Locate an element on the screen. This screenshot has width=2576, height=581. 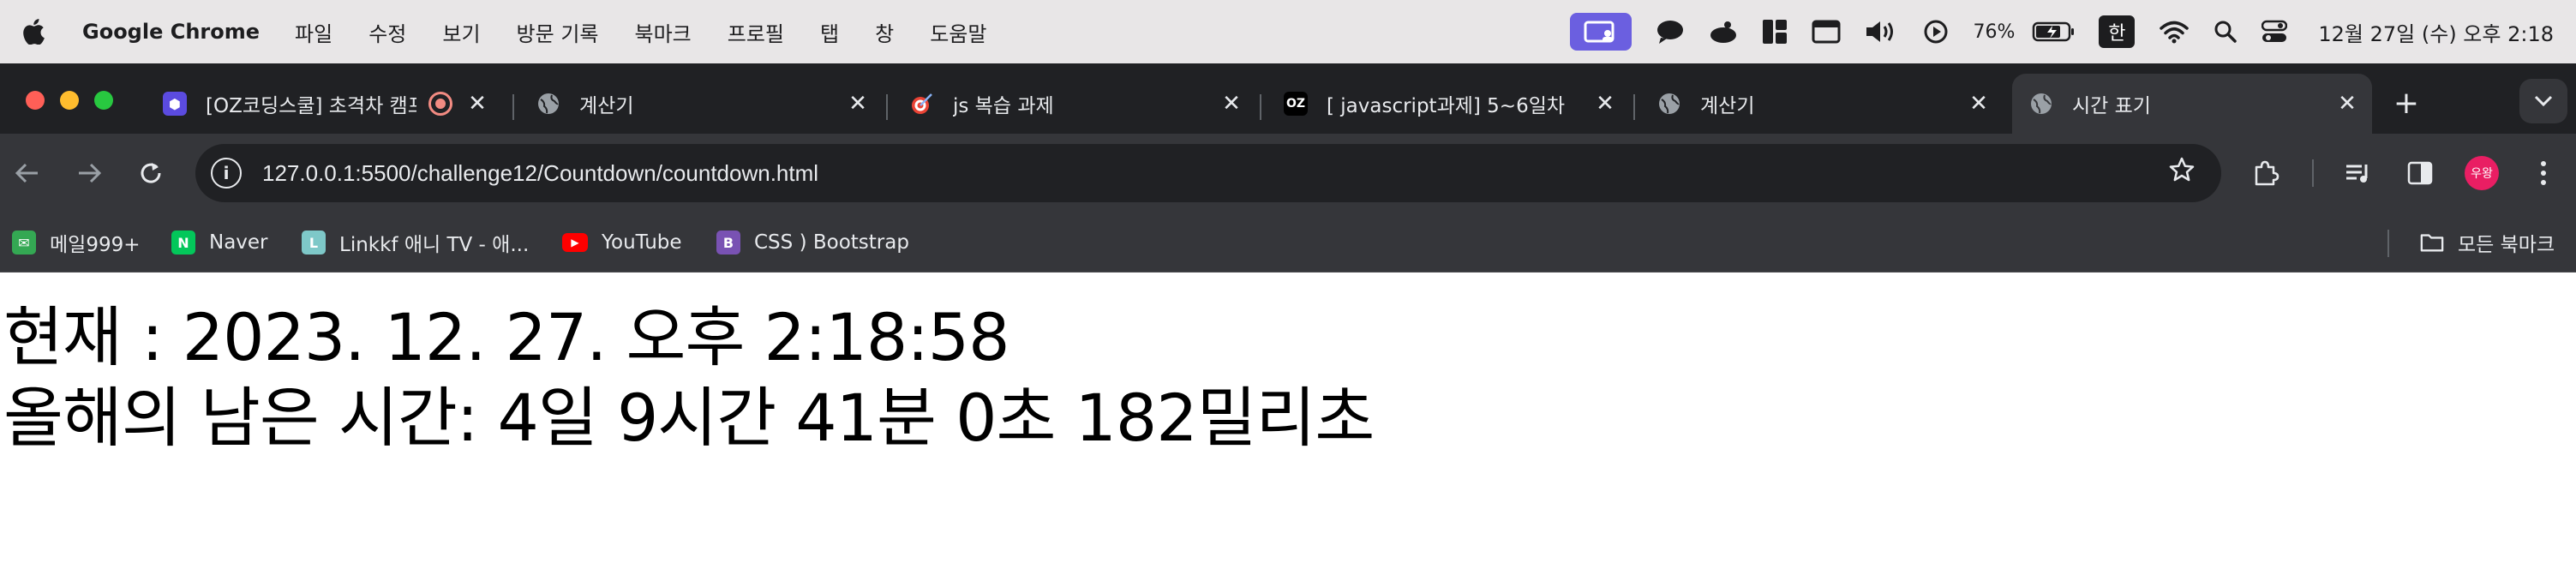
battery-icon is located at coordinates (2053, 32).